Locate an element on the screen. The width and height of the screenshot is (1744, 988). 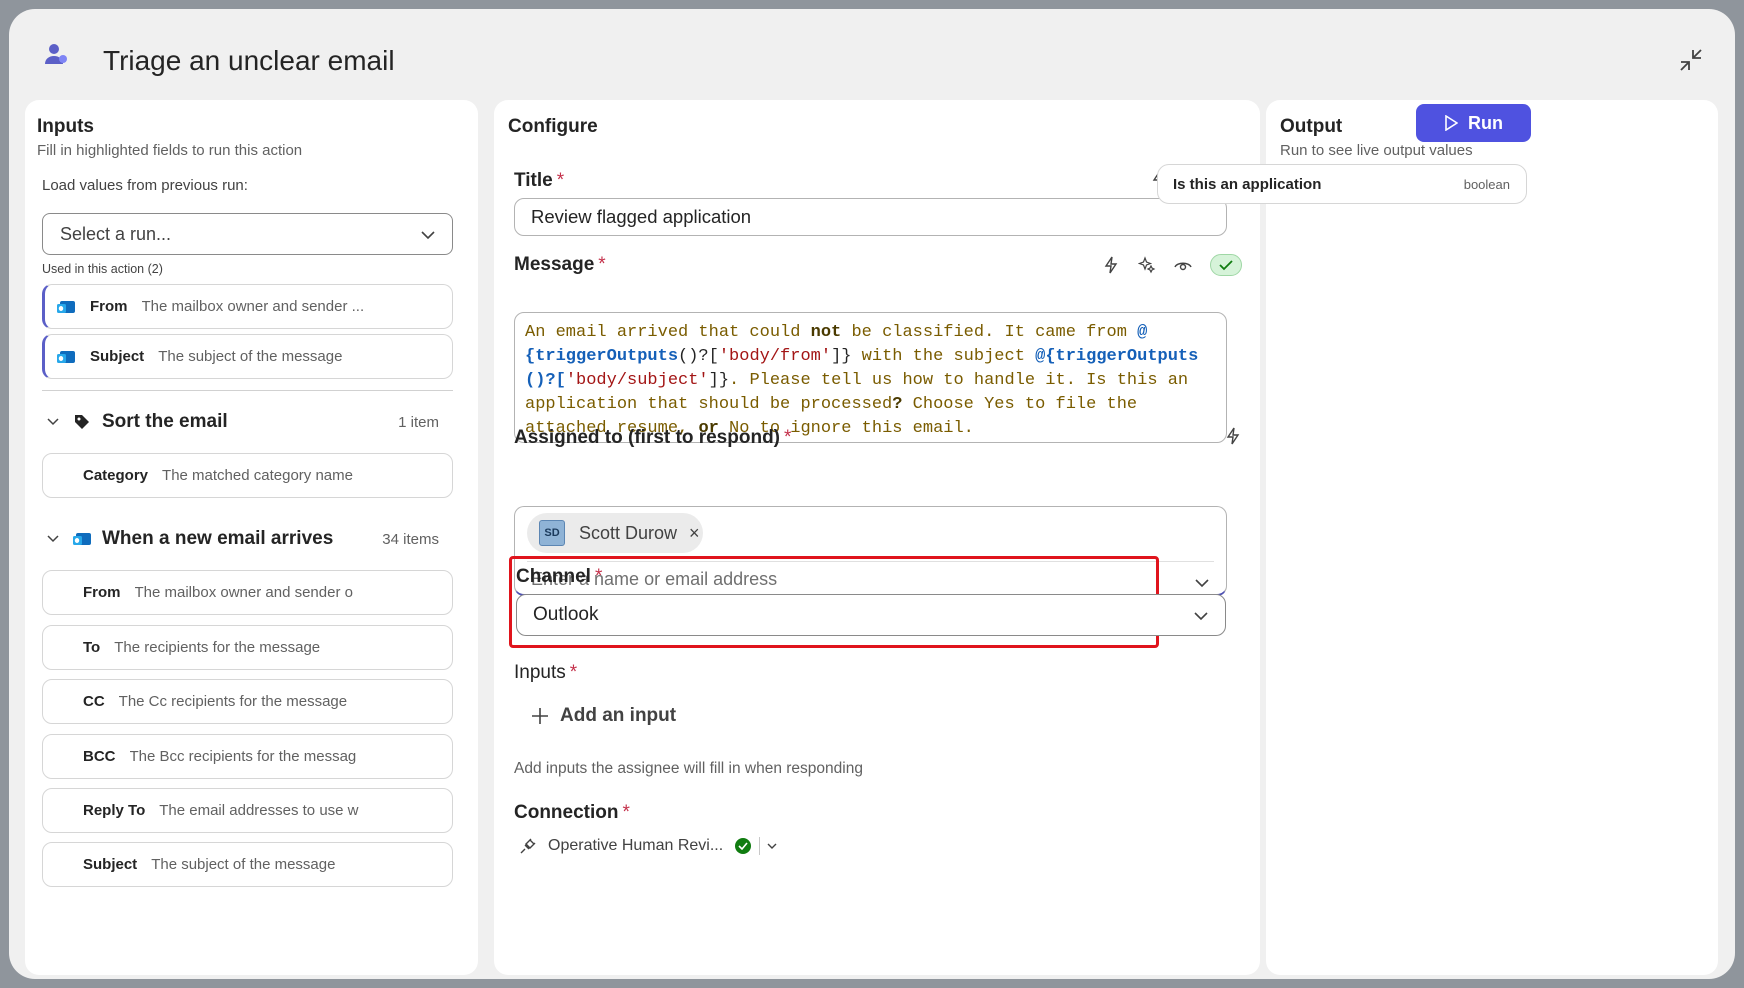
run-button: Run is located at coordinates (1473, 123).